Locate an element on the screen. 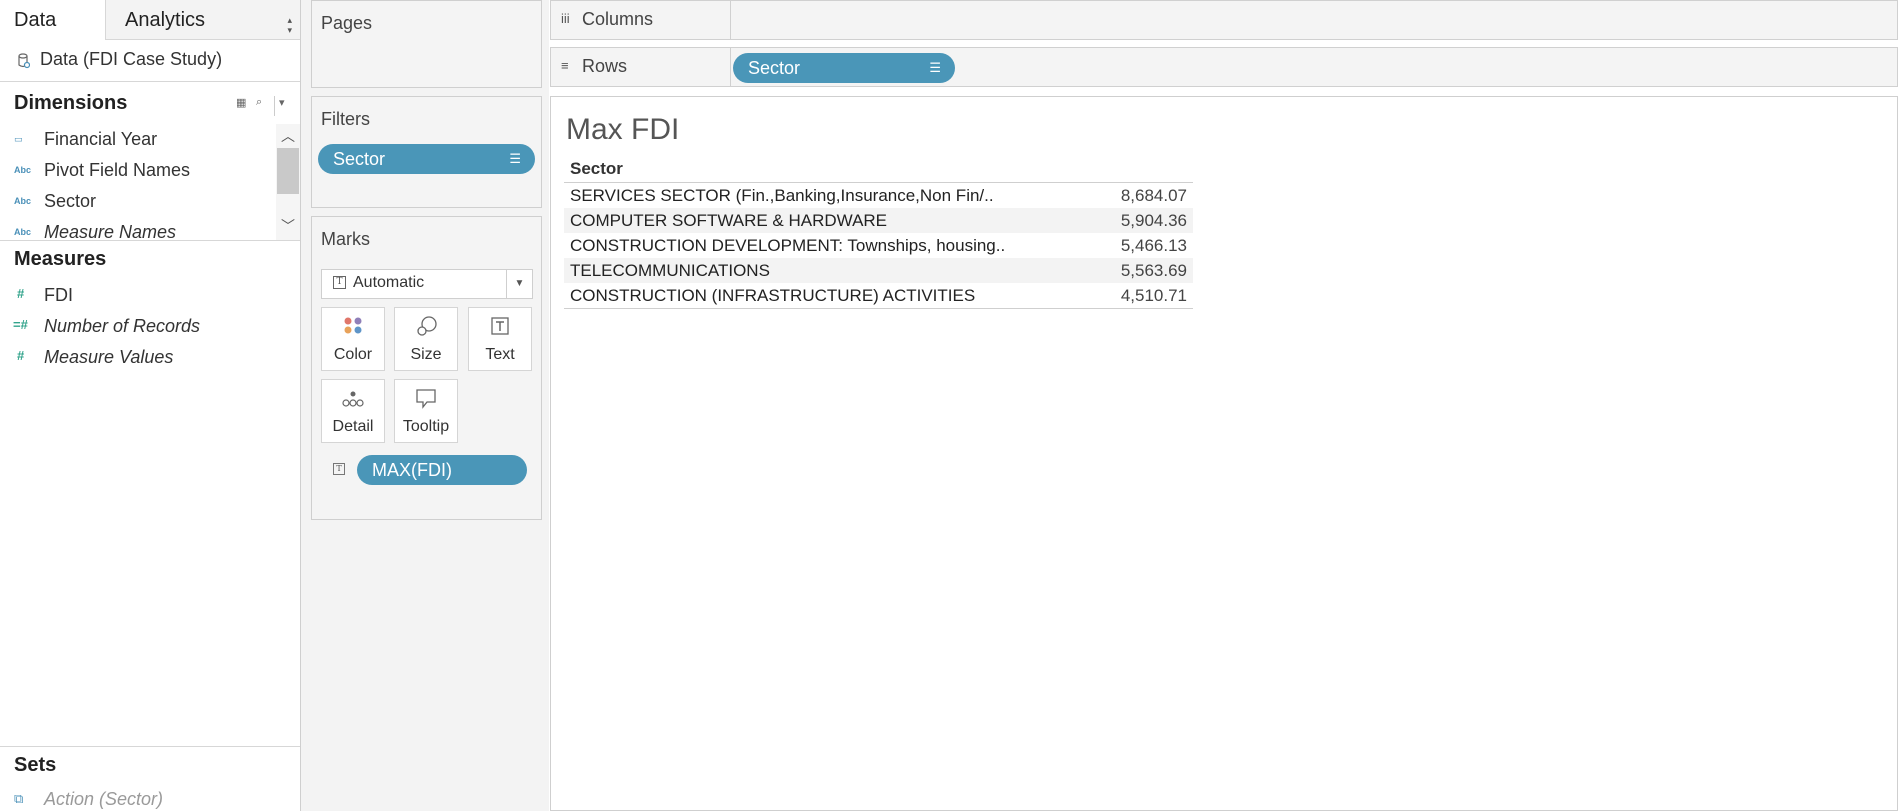 The width and height of the screenshot is (1901, 811). field-label: Financial Year is located at coordinates (101, 139).